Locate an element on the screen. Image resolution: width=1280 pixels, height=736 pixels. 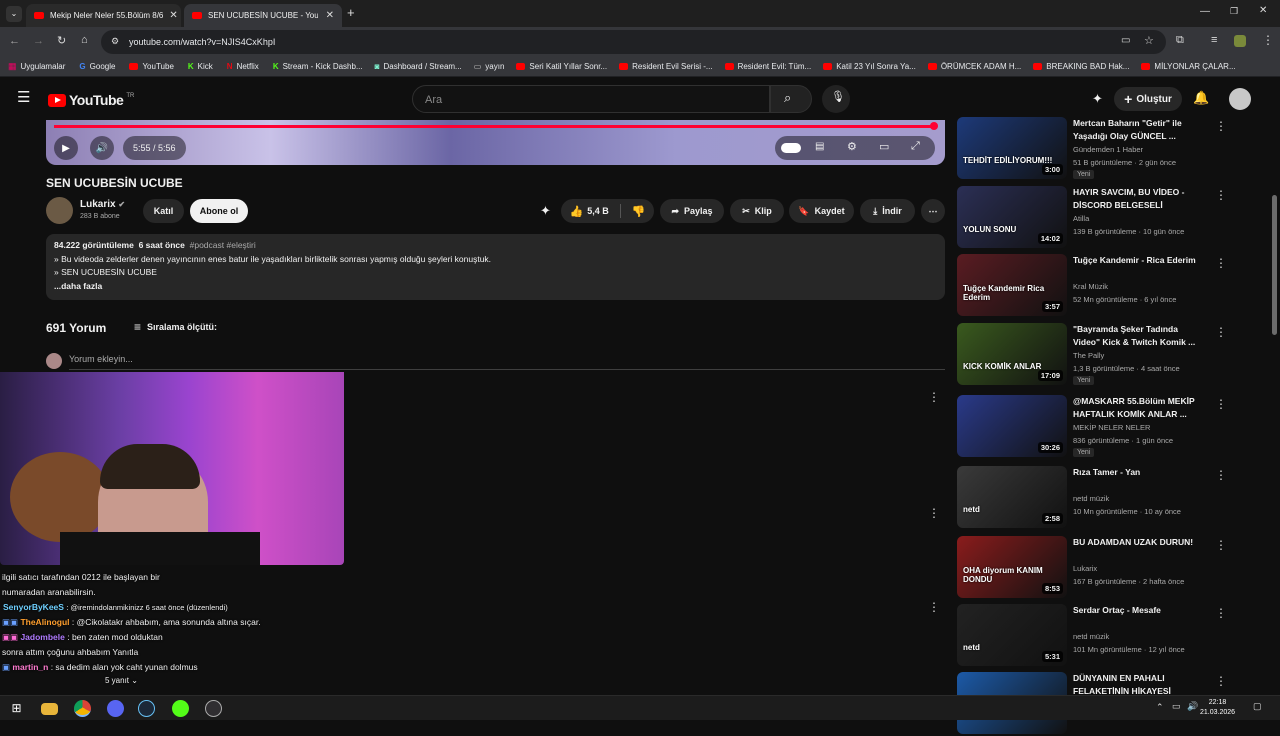
page-scrollbar is located at coordinates (1274, 265).